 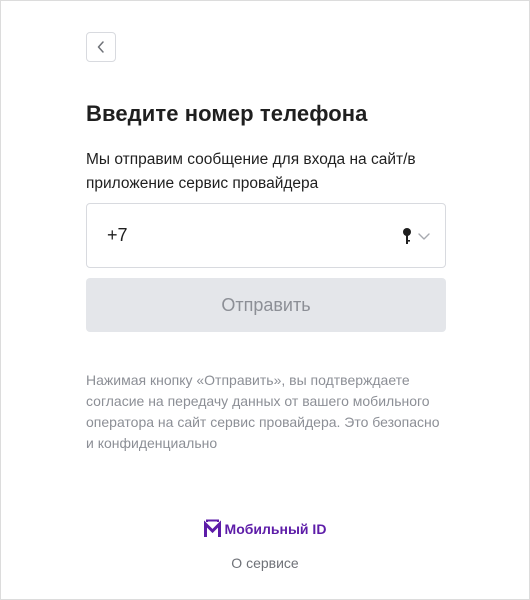 What do you see at coordinates (266, 305) in the screenshot?
I see `submit-button: Отправить` at bounding box center [266, 305].